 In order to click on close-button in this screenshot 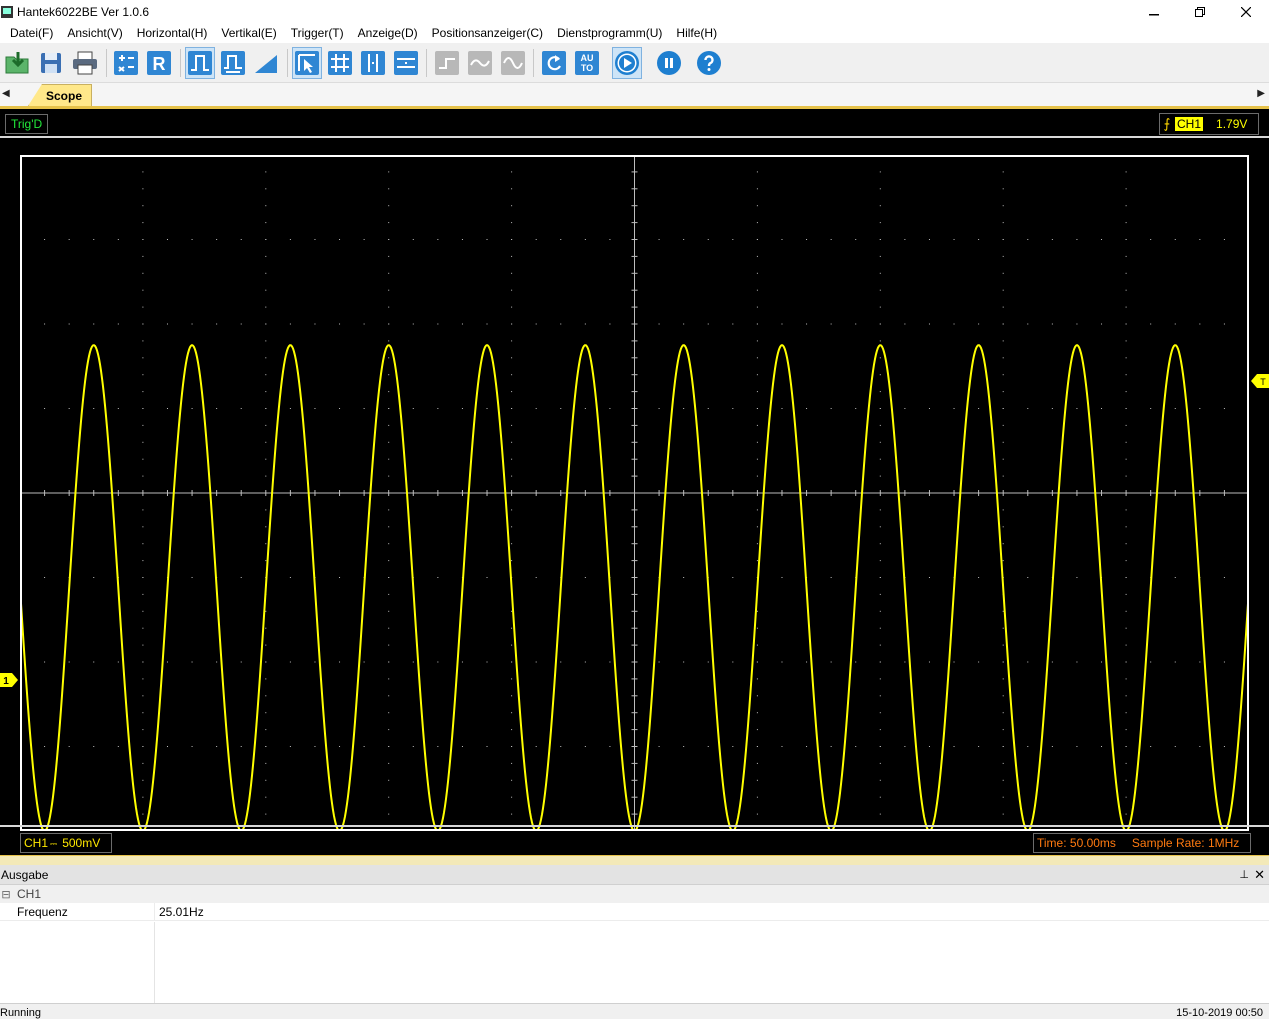, I will do `click(1246, 11)`.